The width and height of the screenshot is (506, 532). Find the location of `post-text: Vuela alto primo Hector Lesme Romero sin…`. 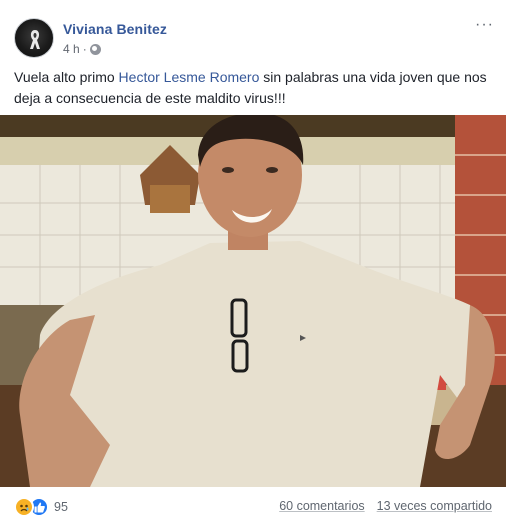

post-text: Vuela alto primo Hector Lesme Romero sin… is located at coordinates (253, 88).